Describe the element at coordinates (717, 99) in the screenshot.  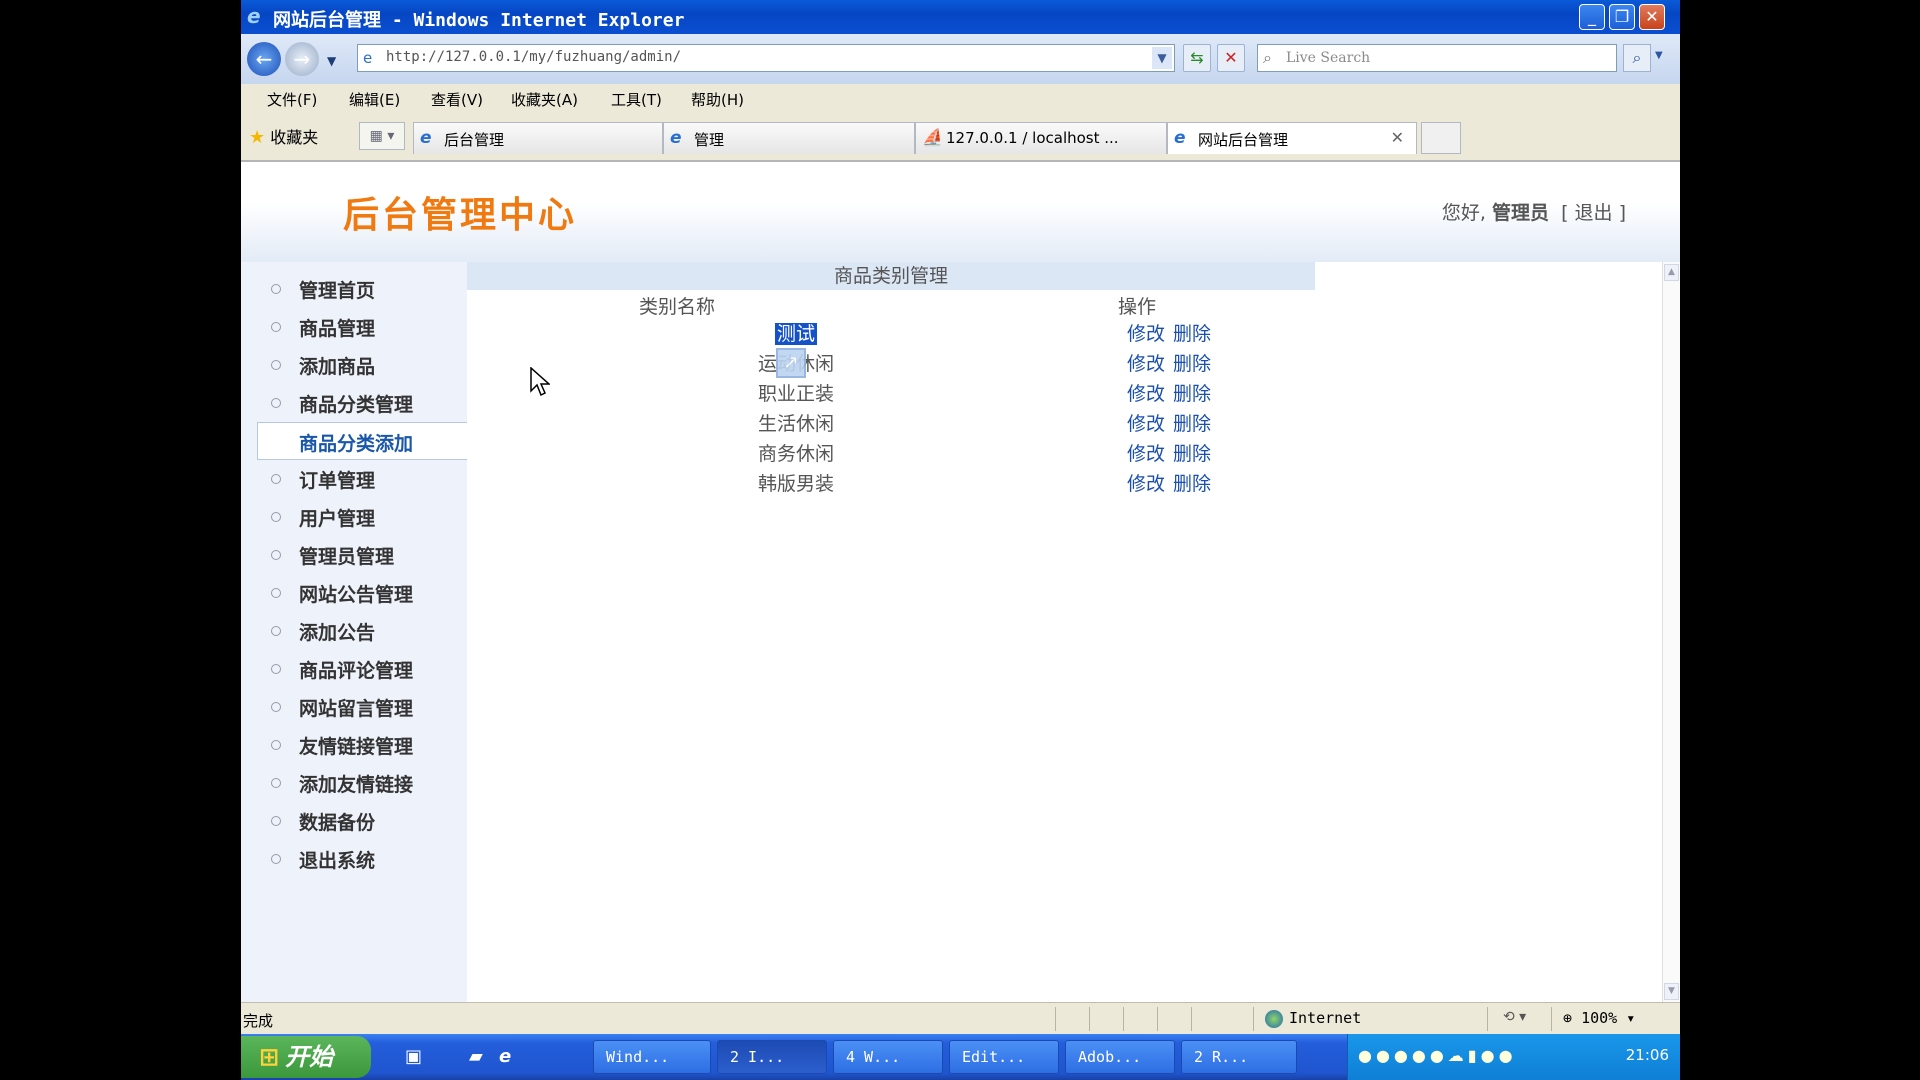
I see `menu-help: 帮助(H)` at that location.